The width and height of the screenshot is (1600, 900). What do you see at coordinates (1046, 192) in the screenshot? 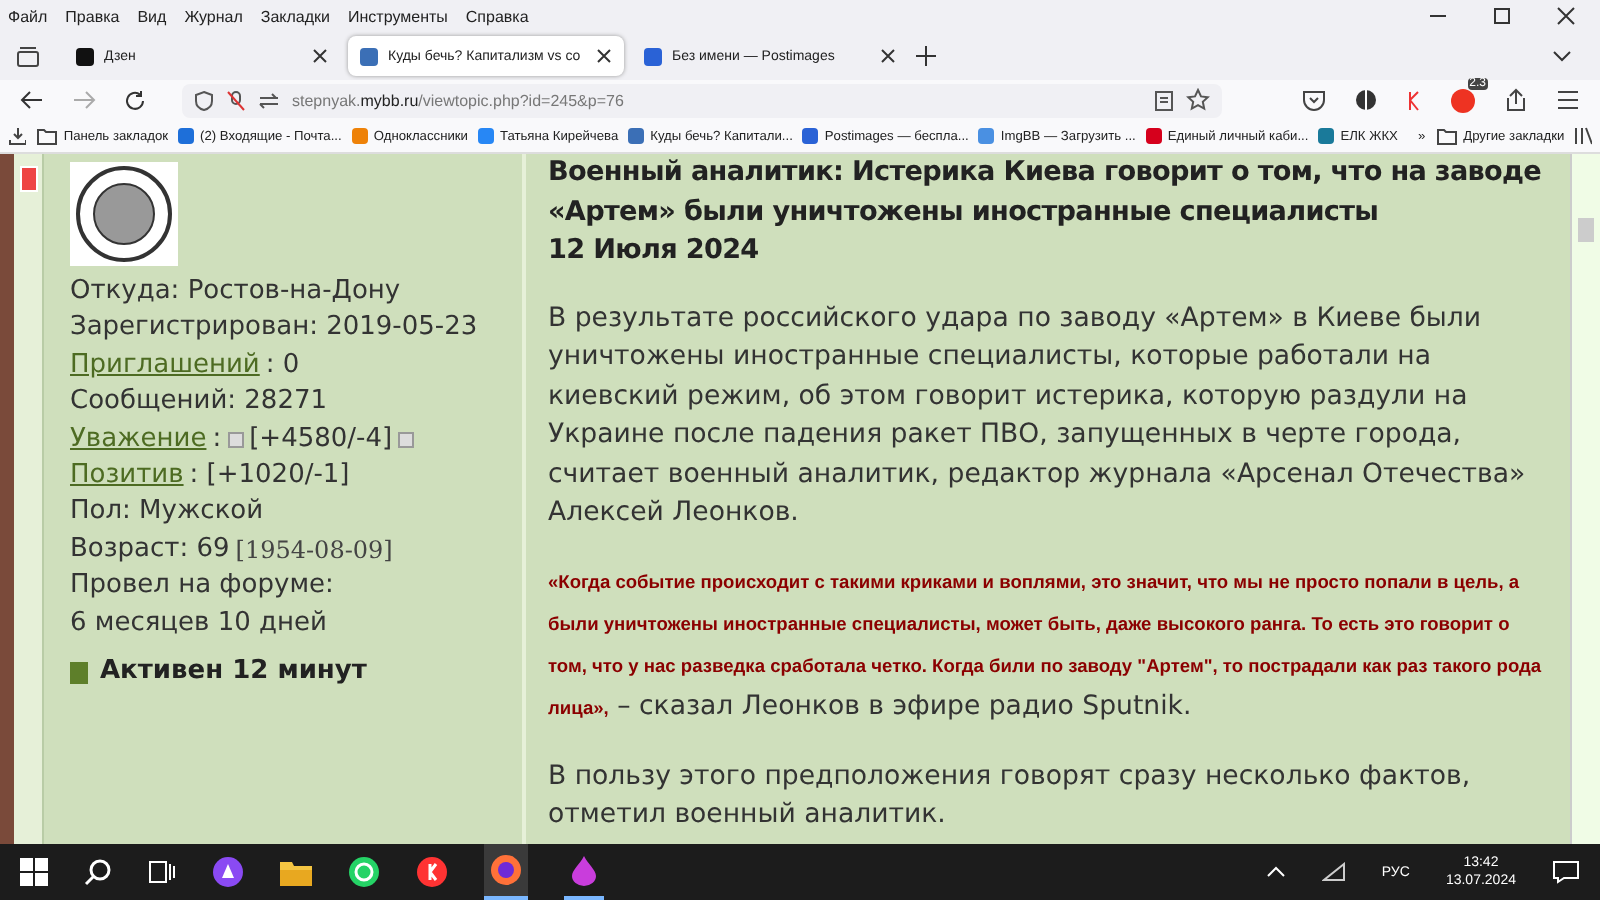
I see `post-title: Военный аналитик: Истерика Киева говорит о том, что на заводе «Артем» были уничтожены иностранные специалисты` at bounding box center [1046, 192].